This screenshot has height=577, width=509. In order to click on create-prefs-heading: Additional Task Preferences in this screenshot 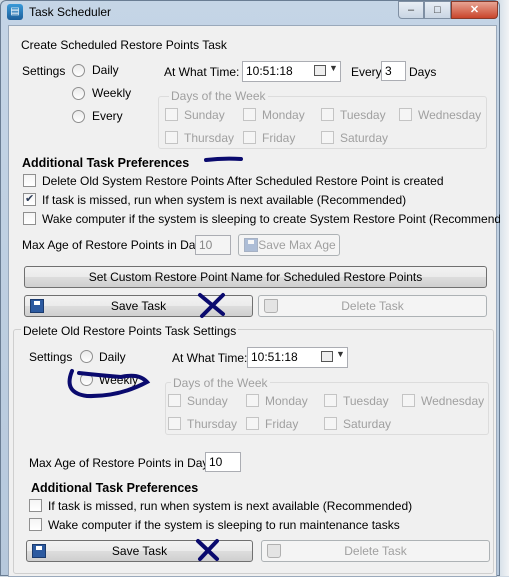, I will do `click(106, 163)`.